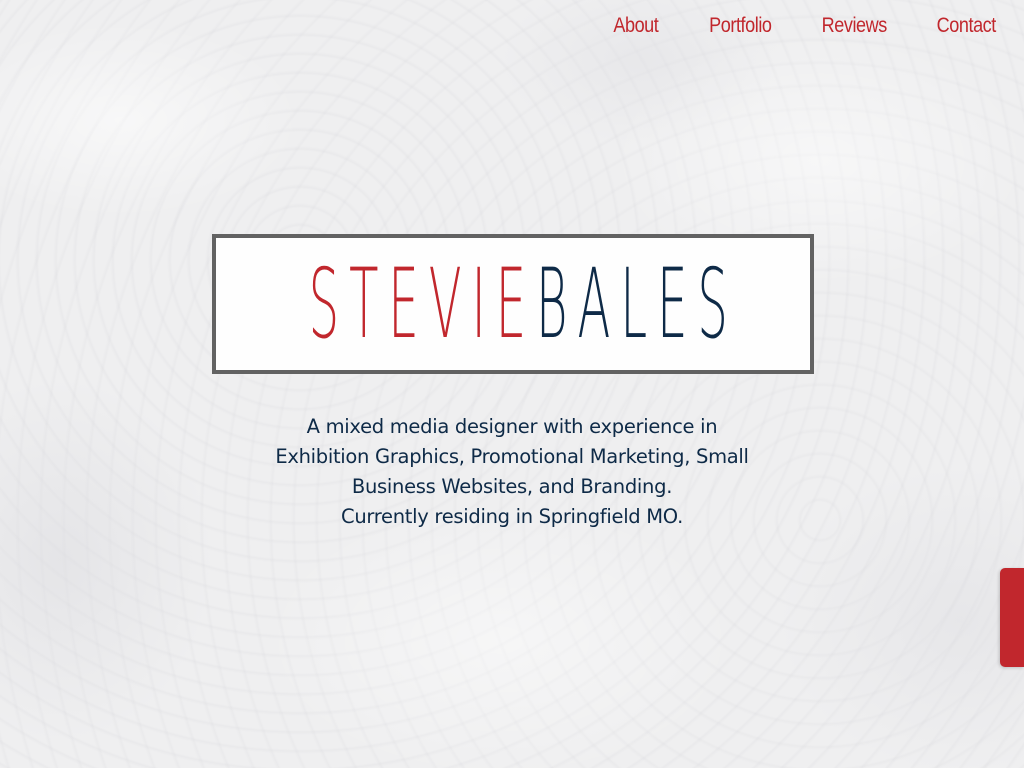 The width and height of the screenshot is (1024, 768). What do you see at coordinates (837, 26) in the screenshot?
I see `nav-reviews-link: Reviews` at bounding box center [837, 26].